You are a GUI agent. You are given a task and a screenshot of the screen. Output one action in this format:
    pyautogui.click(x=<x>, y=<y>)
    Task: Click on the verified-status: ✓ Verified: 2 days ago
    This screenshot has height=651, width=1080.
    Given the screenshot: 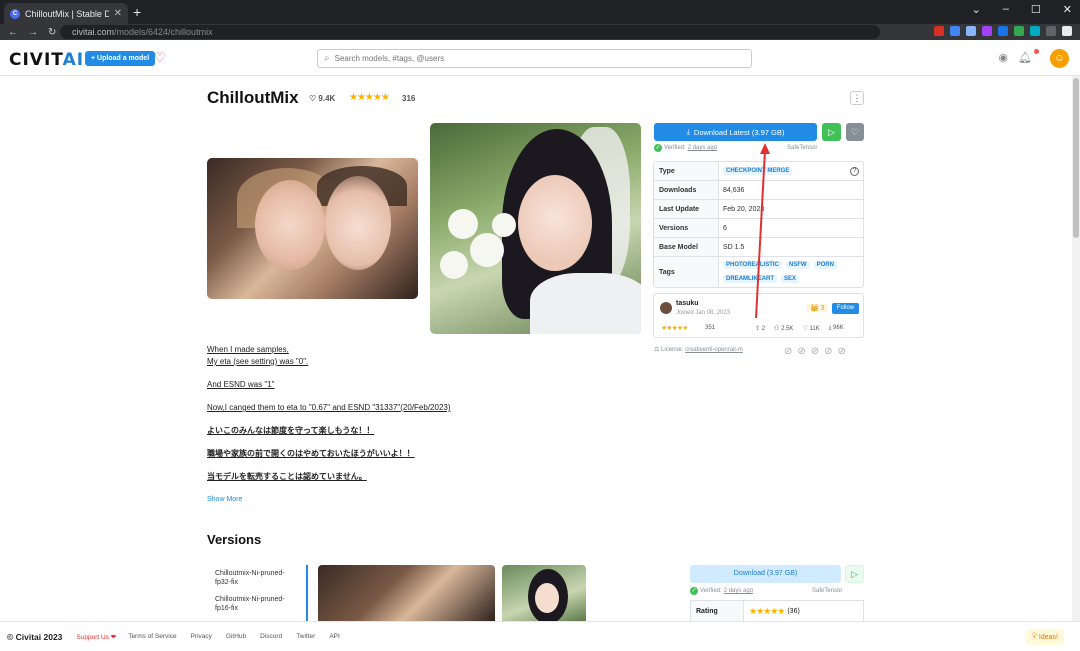 What is the action you would take?
    pyautogui.click(x=685, y=148)
    